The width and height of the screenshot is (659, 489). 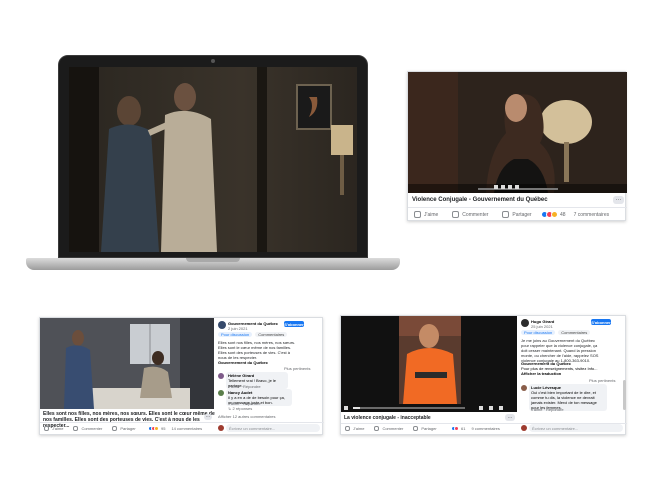 I want to click on playback-buttons, so click(x=518, y=188).